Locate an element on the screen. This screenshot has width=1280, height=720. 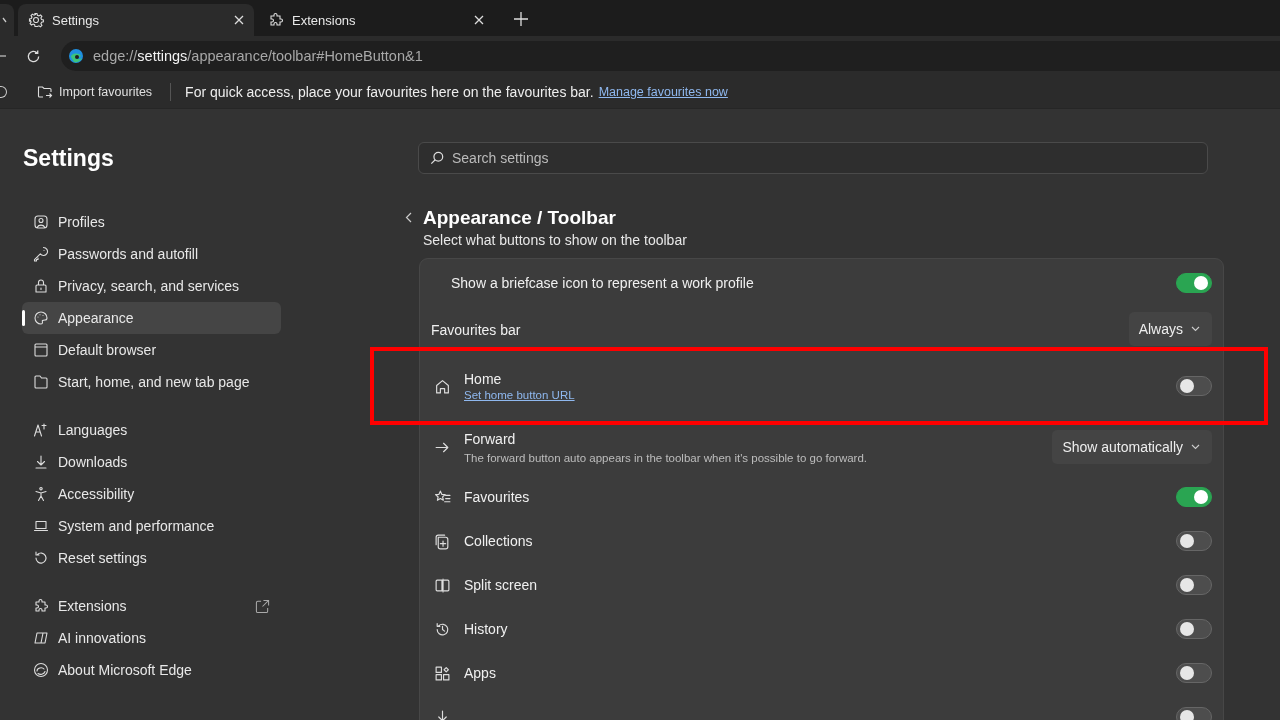
sidebar-item: Accessibility is located at coordinates (151, 494).